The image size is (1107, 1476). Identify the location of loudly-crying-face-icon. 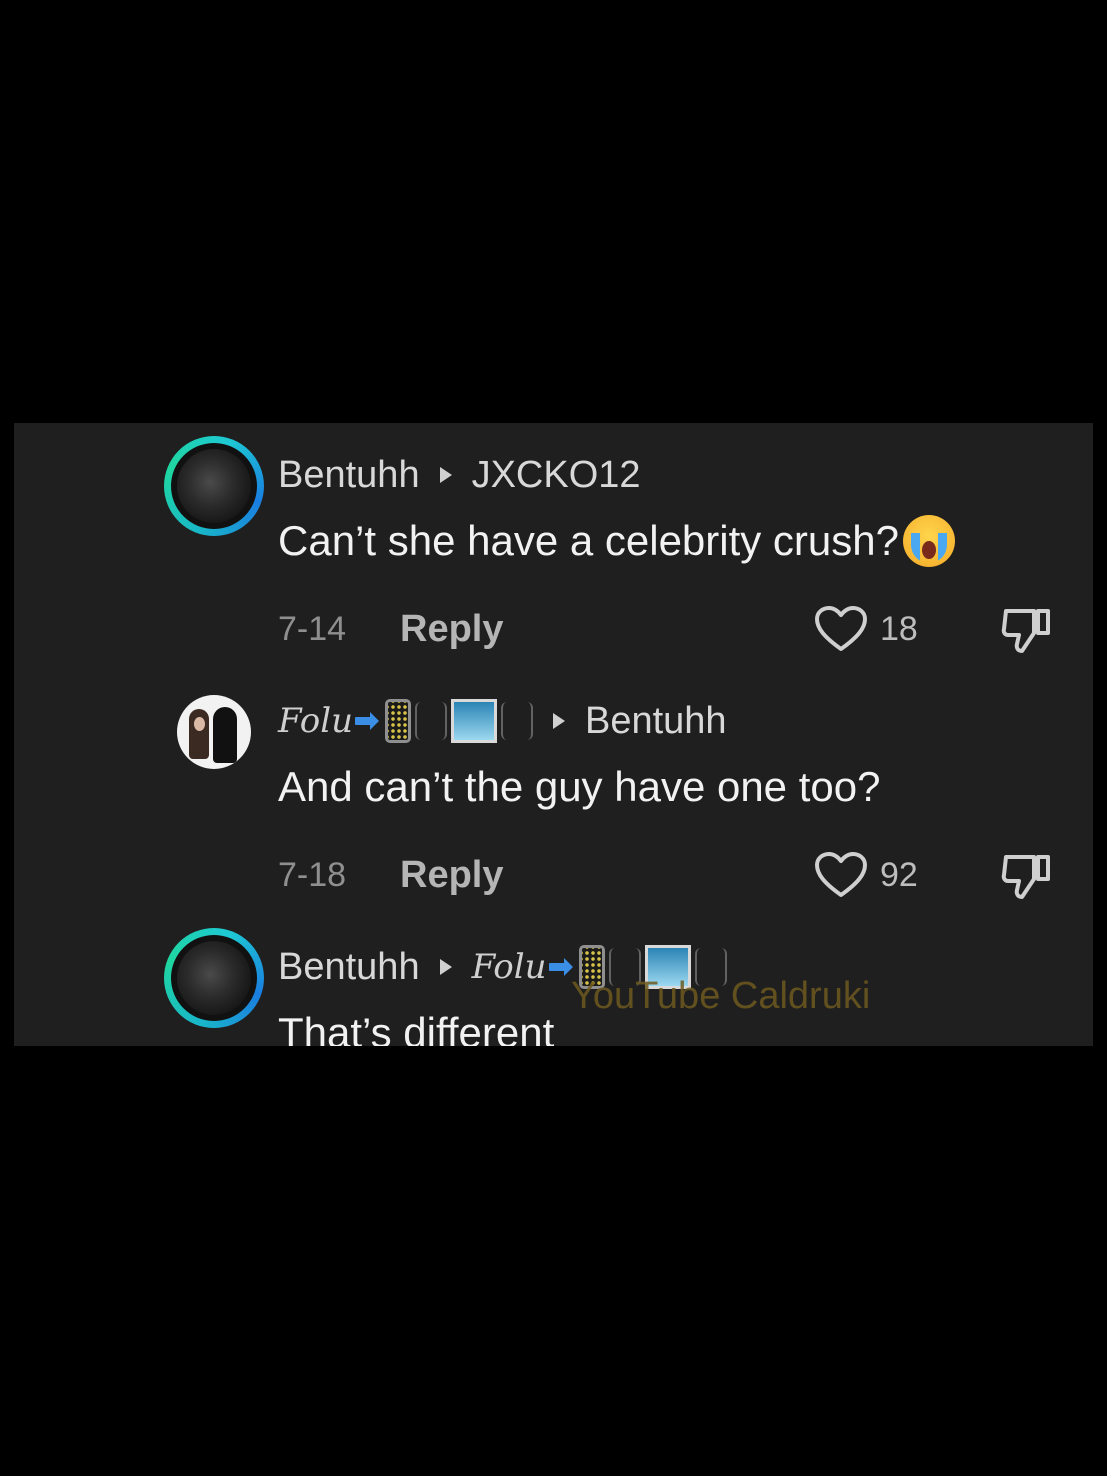
(929, 541).